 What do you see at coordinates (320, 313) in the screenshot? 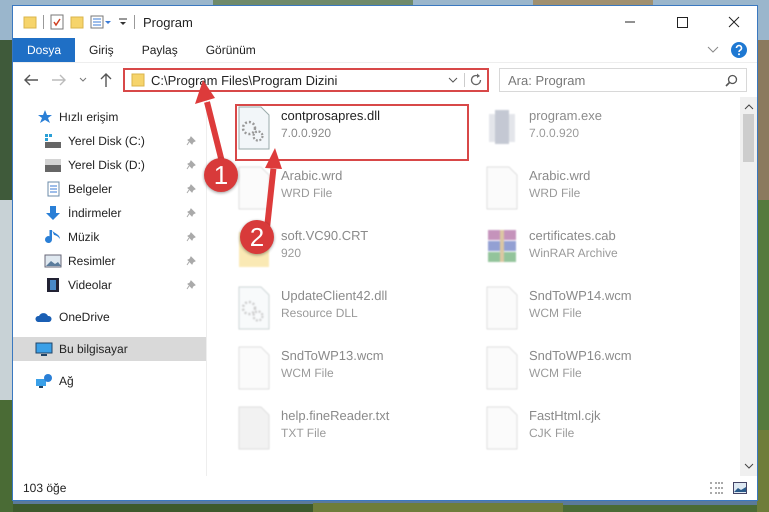
I see `file-detail: Resource DLL` at bounding box center [320, 313].